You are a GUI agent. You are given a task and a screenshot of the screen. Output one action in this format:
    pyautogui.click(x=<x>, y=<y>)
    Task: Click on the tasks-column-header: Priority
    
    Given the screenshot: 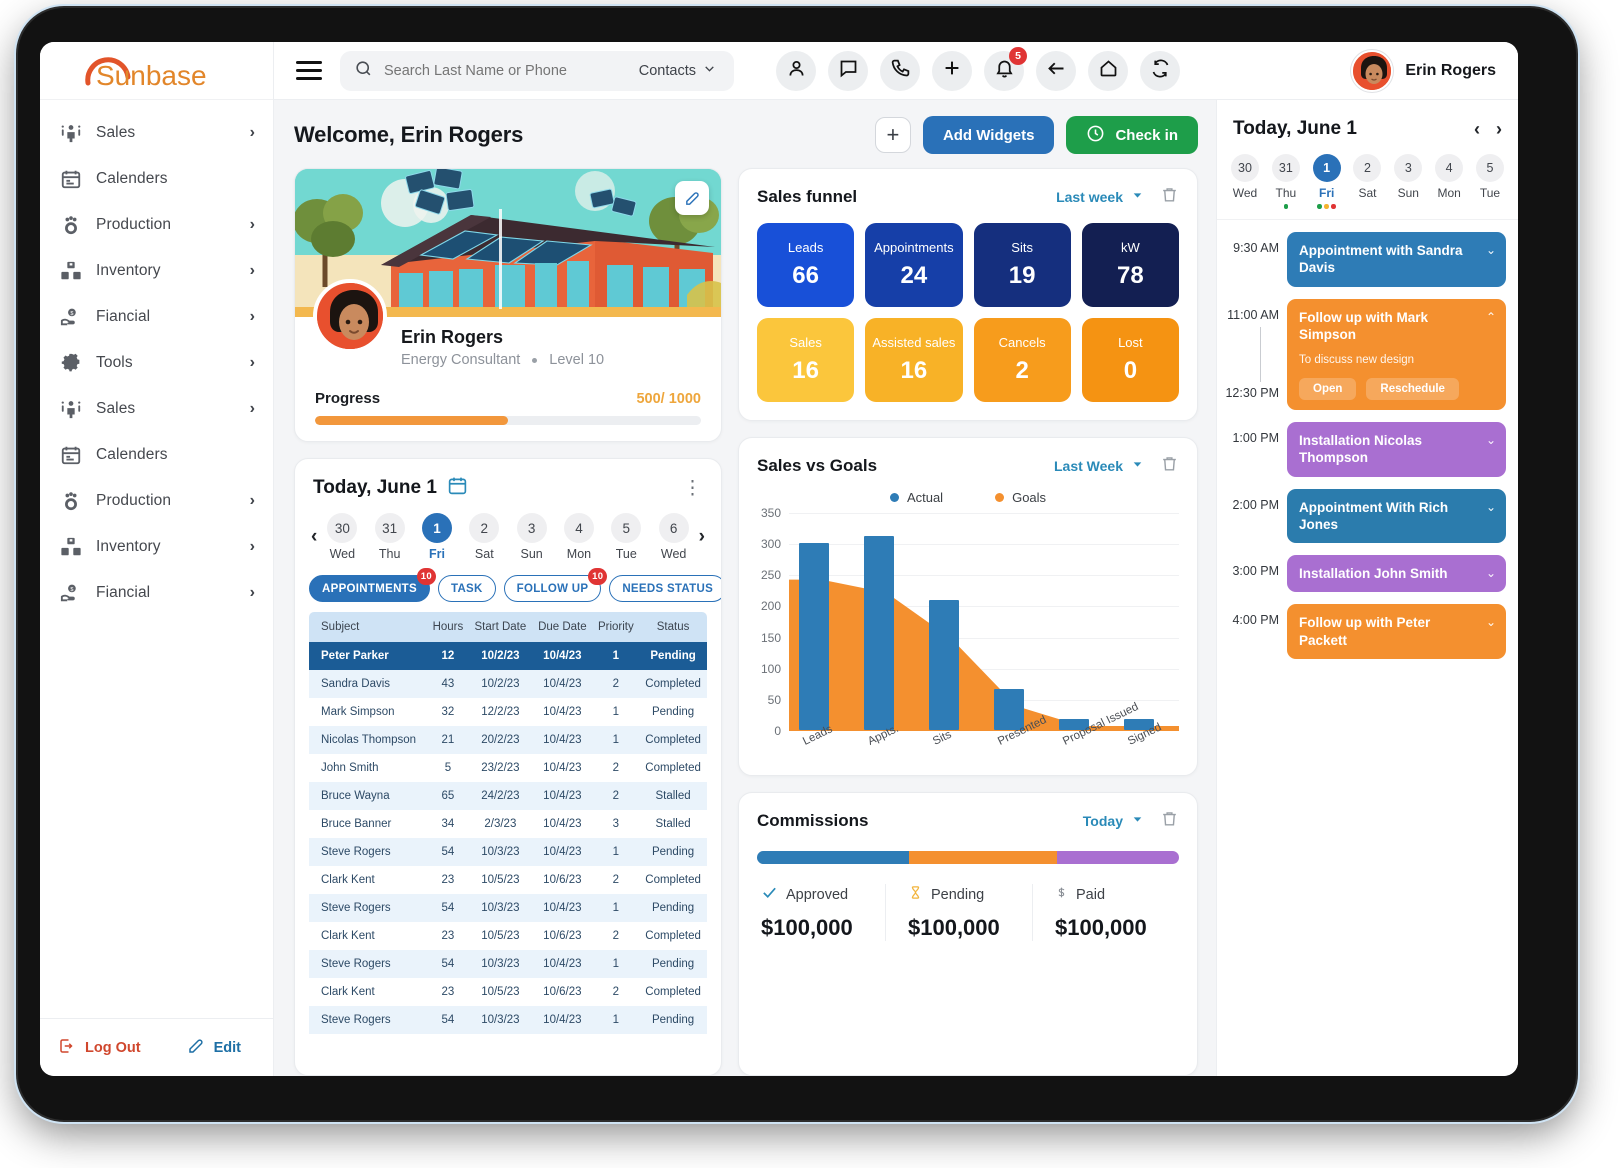 What is the action you would take?
    pyautogui.click(x=616, y=627)
    